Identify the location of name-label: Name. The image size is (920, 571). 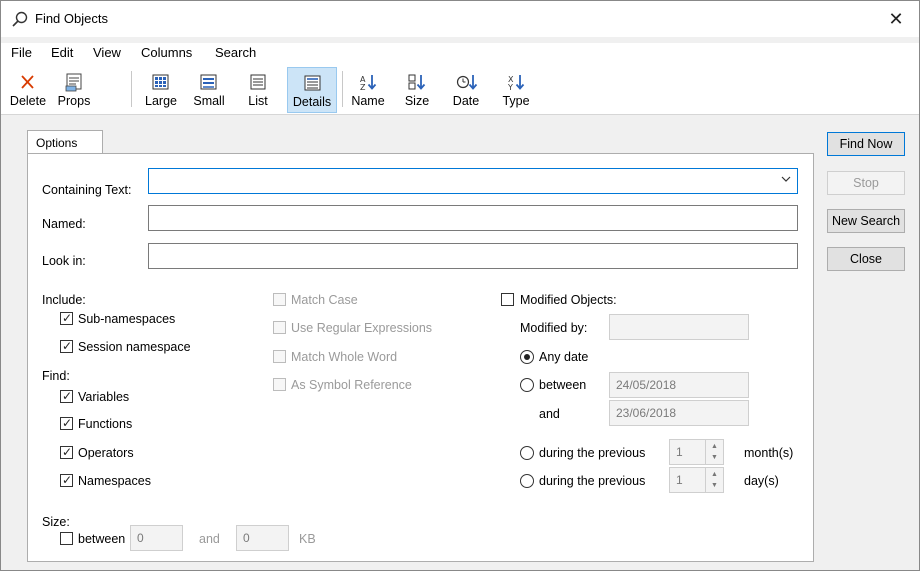
(368, 101).